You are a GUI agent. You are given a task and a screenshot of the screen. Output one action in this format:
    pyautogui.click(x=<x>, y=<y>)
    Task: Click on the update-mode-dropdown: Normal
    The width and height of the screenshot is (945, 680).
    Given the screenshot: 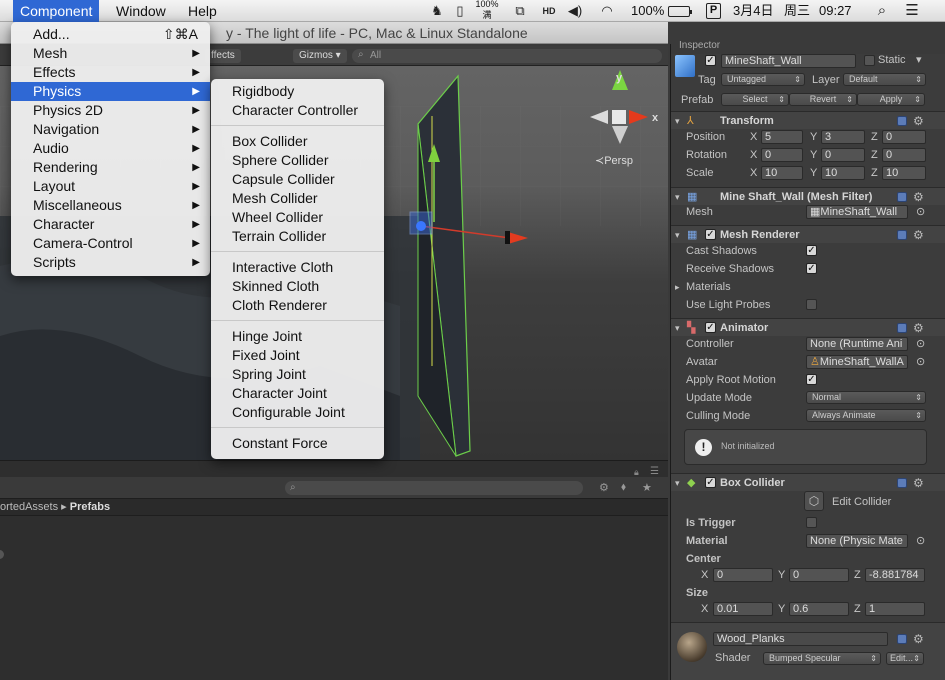 What is the action you would take?
    pyautogui.click(x=866, y=397)
    